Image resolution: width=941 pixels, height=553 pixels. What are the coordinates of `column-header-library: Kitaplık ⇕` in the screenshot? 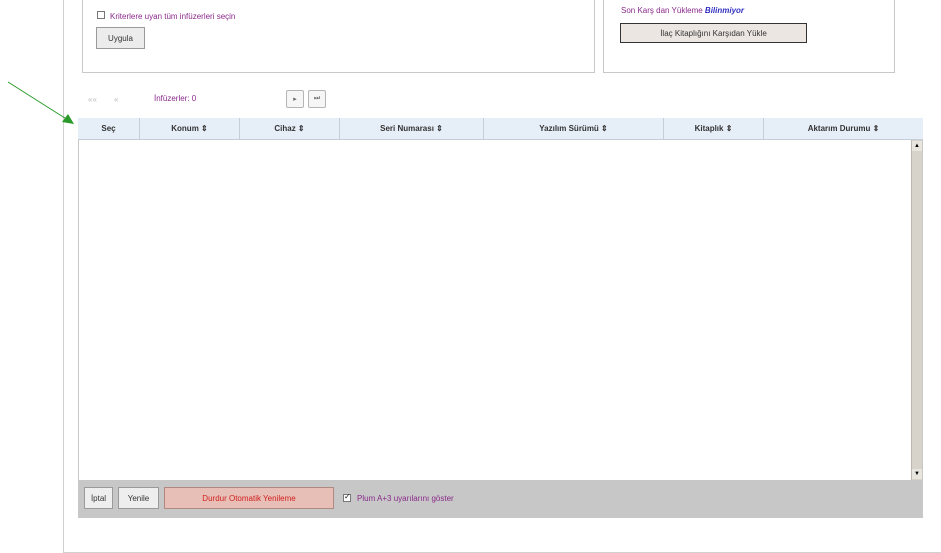 It's located at (714, 129).